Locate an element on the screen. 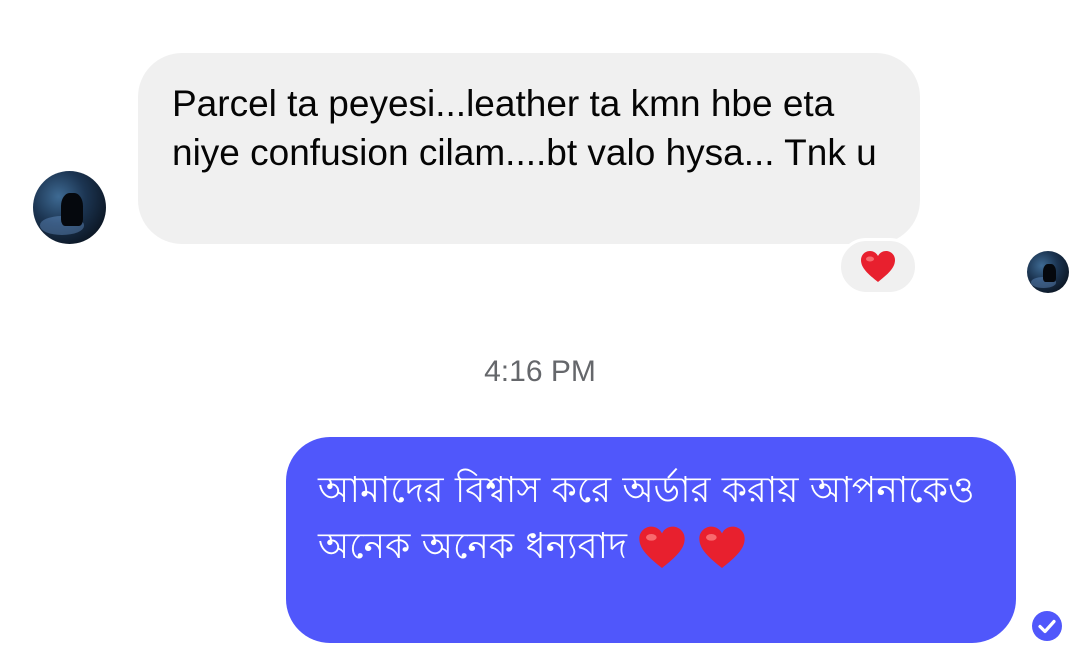 The width and height of the screenshot is (1080, 666). message-reaction is located at coordinates (878, 266).